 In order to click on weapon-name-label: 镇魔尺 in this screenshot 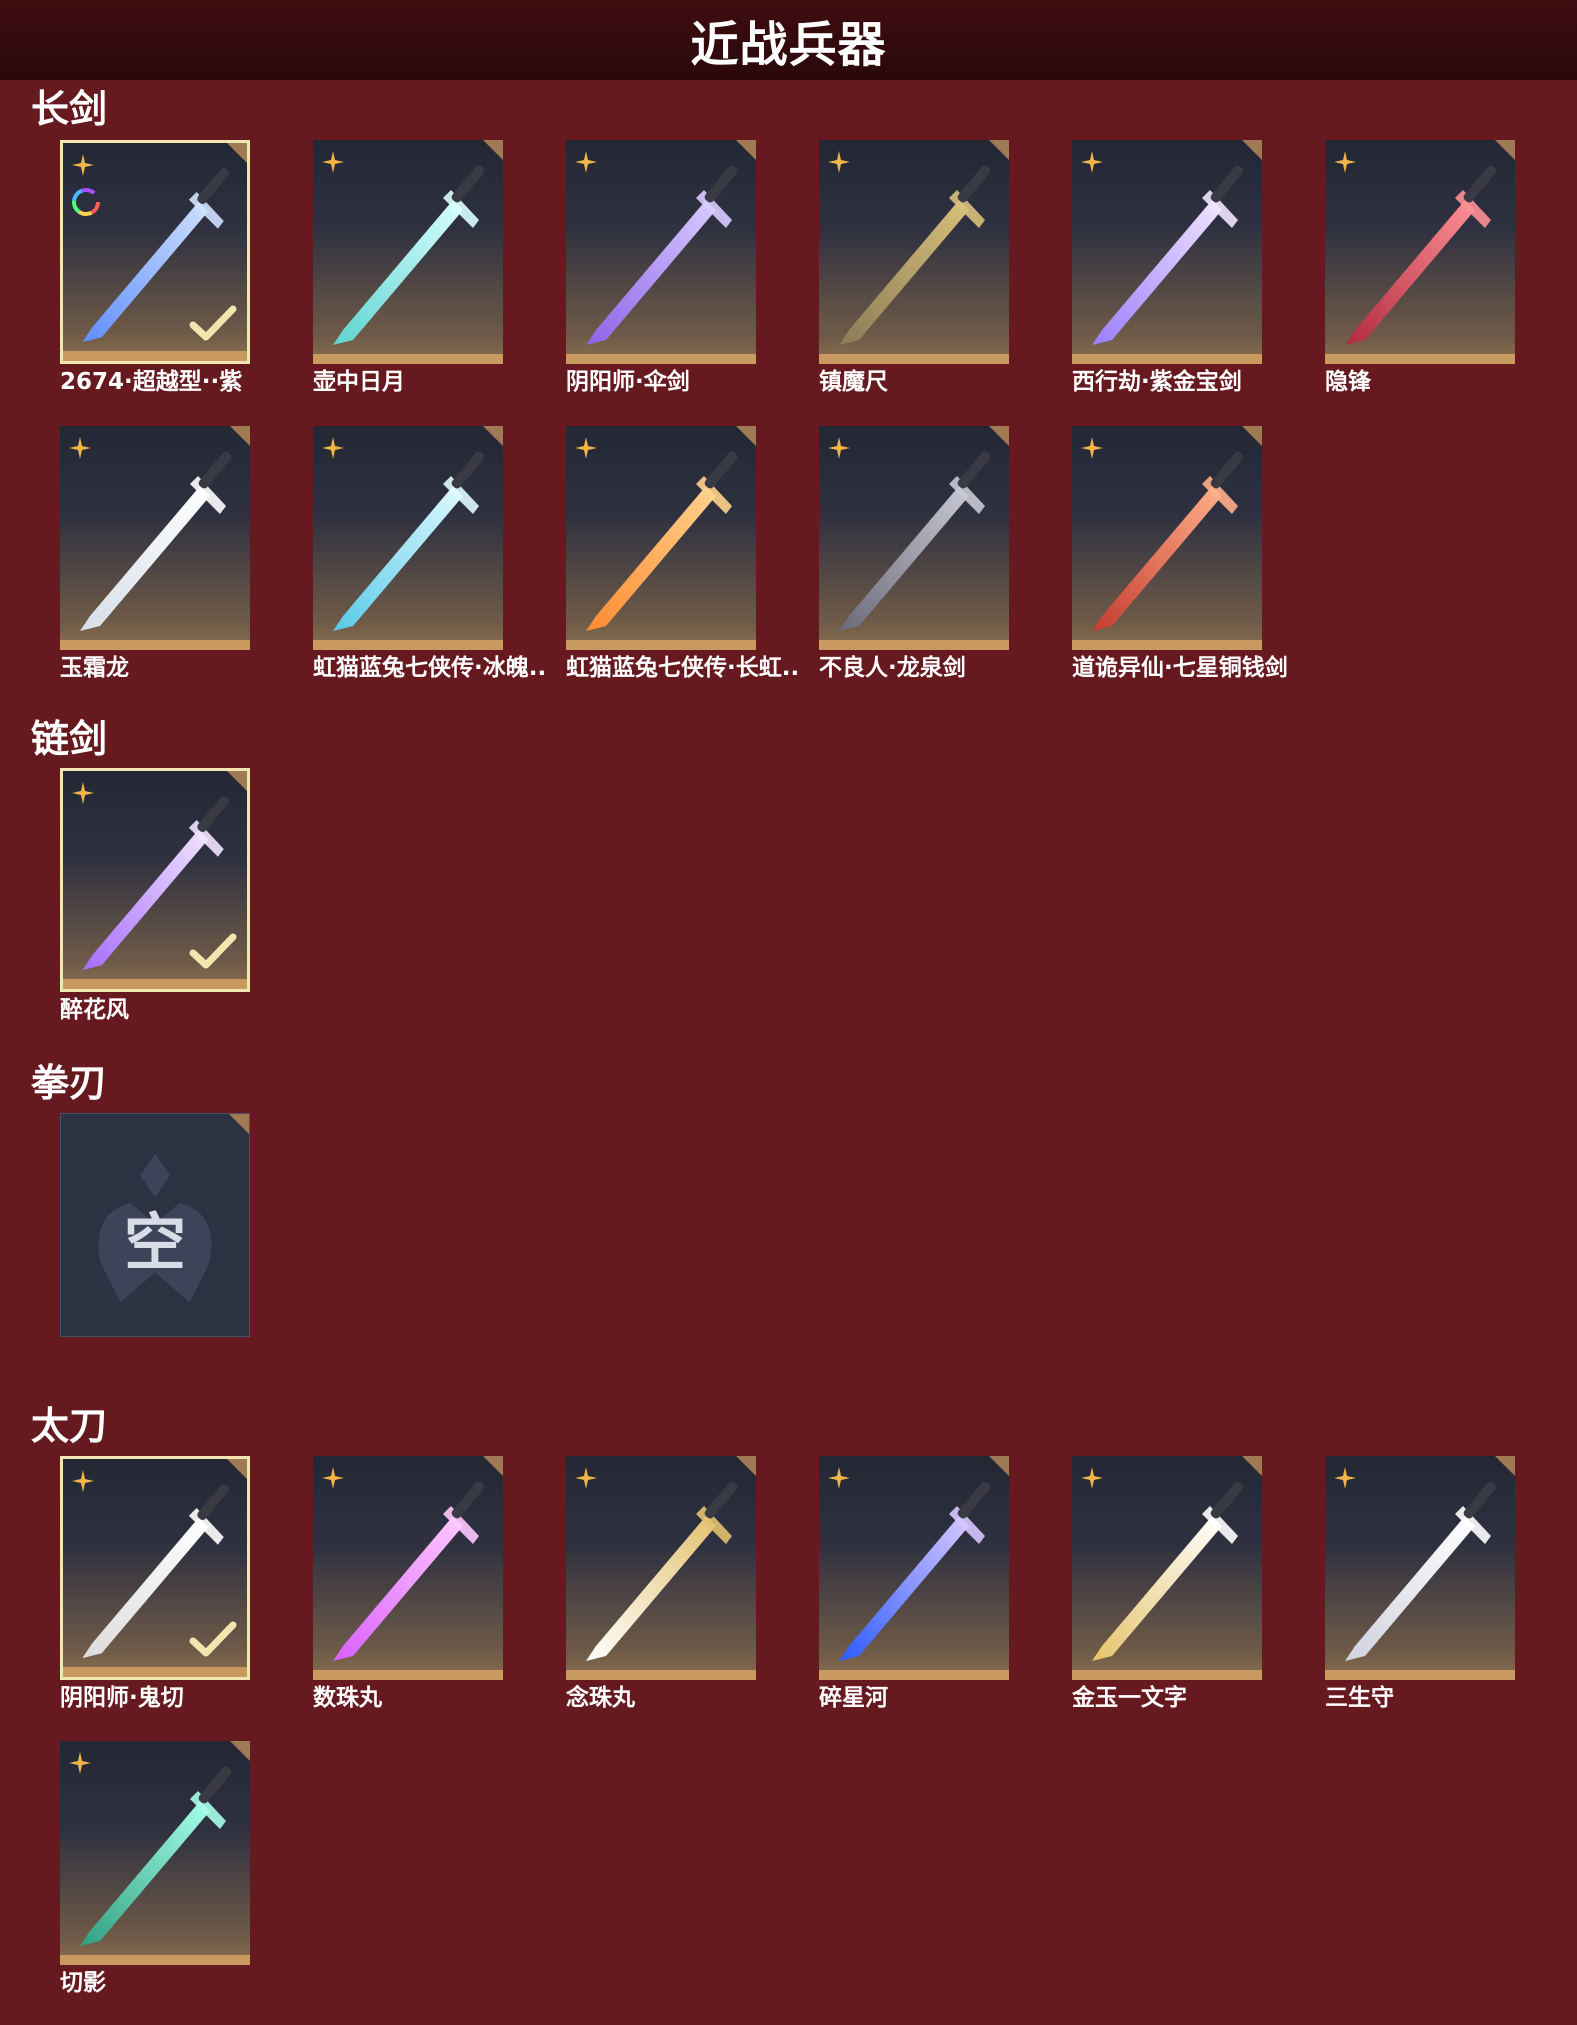, I will do `click(853, 382)`.